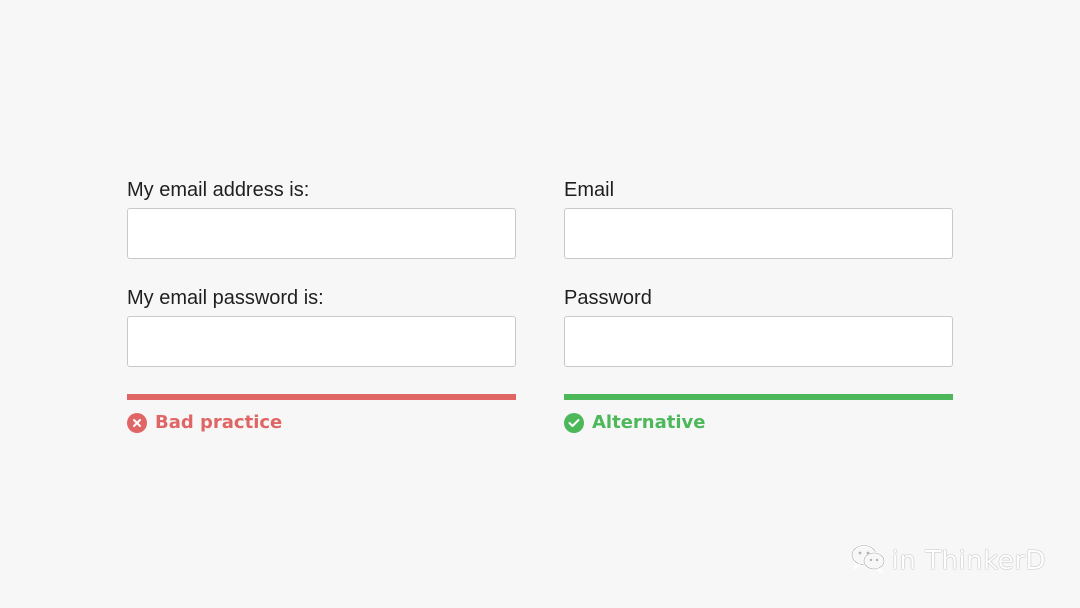 This screenshot has height=608, width=1080. What do you see at coordinates (608, 298) in the screenshot?
I see `good-password-label: Password` at bounding box center [608, 298].